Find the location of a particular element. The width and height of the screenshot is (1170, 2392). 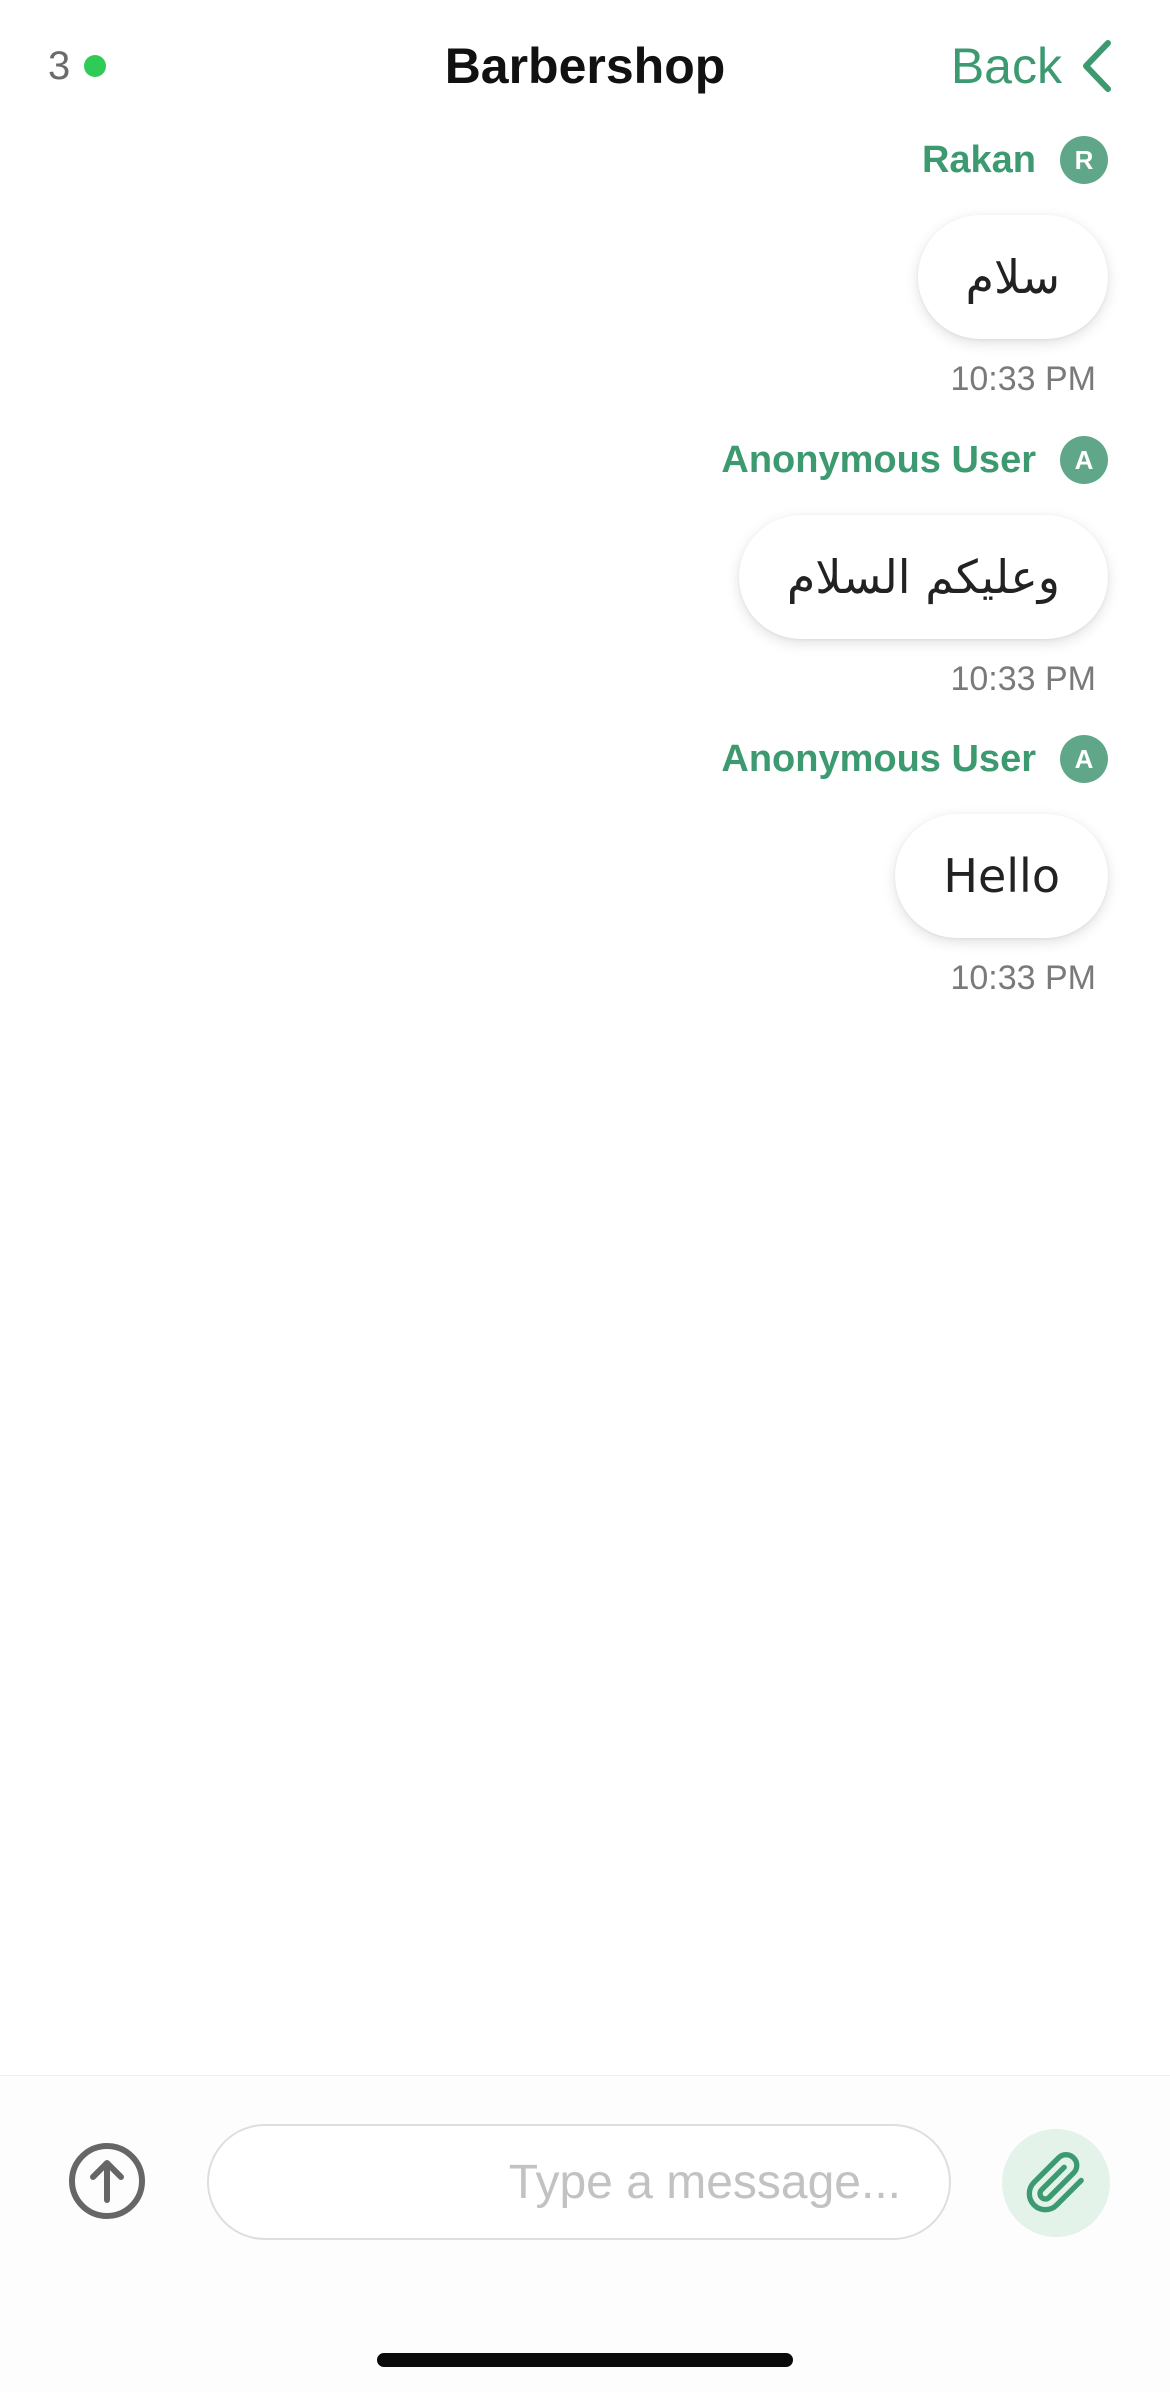

message-composer is located at coordinates (585, 2233).